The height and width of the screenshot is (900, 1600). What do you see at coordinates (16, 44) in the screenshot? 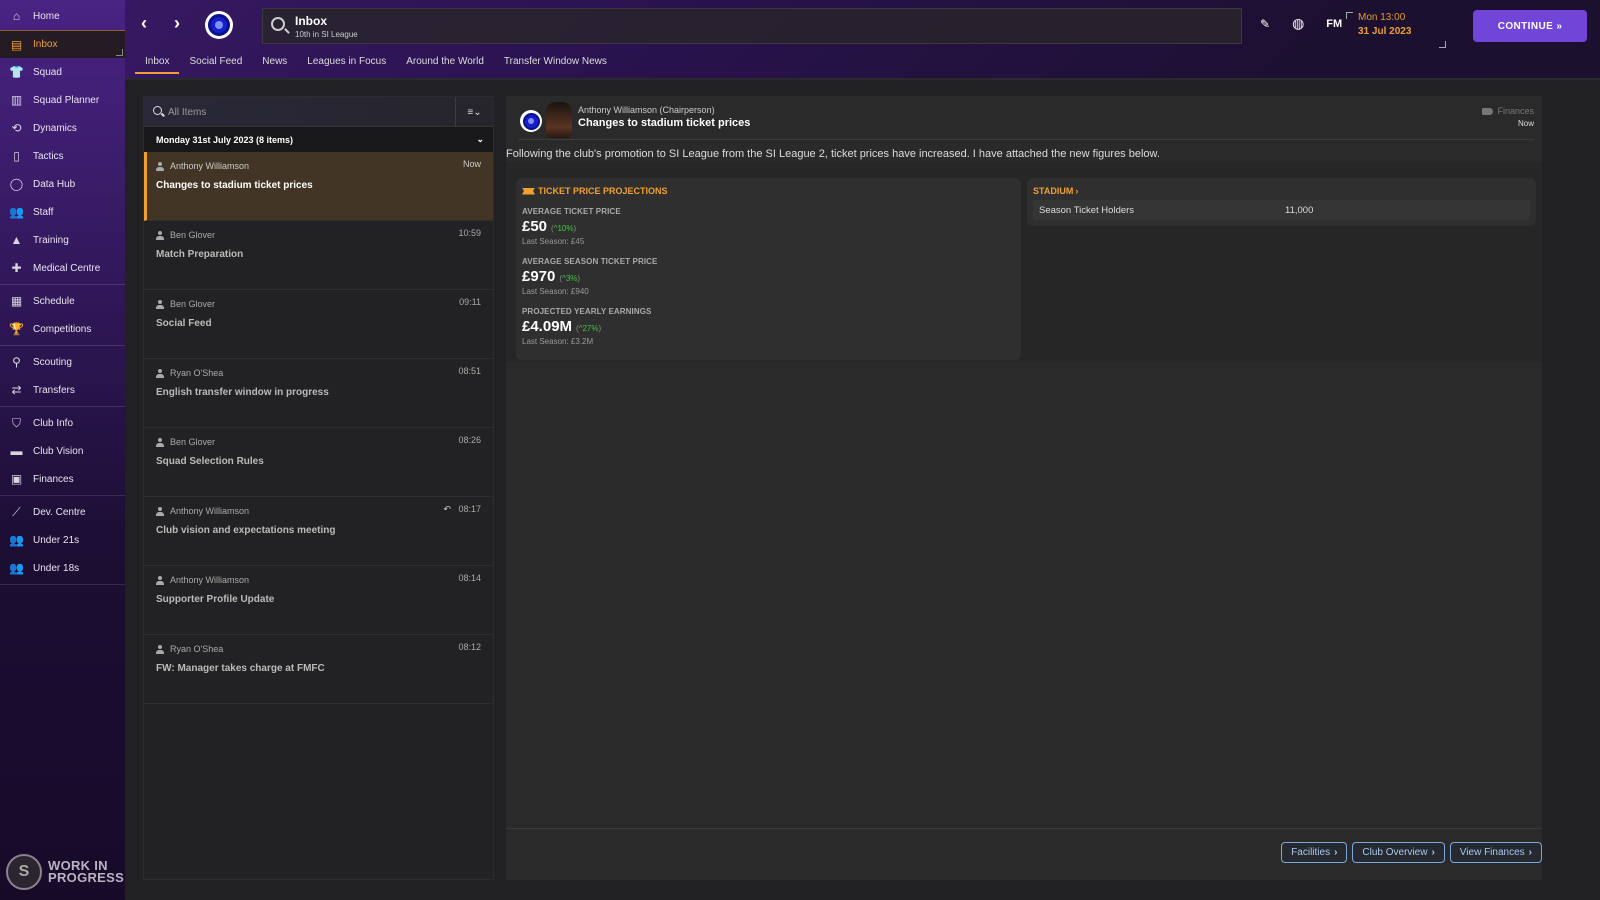
I see `inbox-icon: ▤` at bounding box center [16, 44].